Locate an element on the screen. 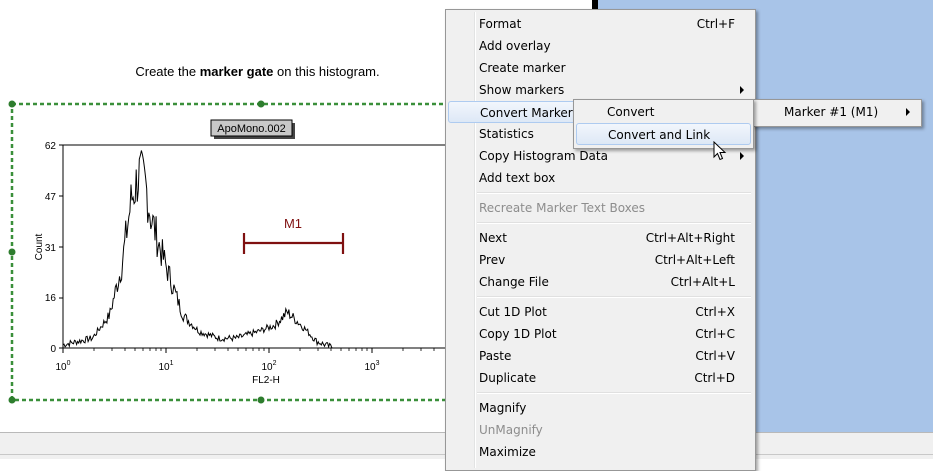 This screenshot has width=933, height=471. menu-item-unmagnify: UnMagnify is located at coordinates (600, 430).